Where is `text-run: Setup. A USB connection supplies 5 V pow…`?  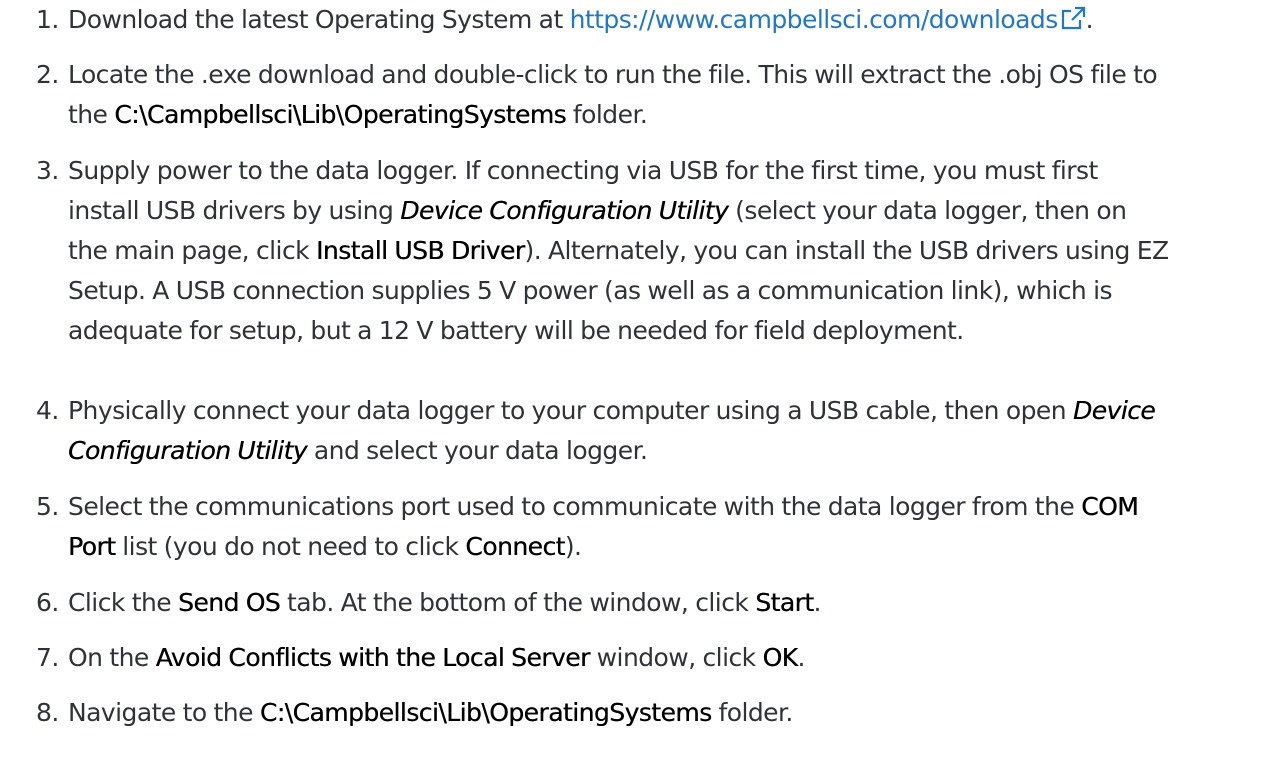
text-run: Setup. A USB connection supplies 5 V pow… is located at coordinates (590, 290).